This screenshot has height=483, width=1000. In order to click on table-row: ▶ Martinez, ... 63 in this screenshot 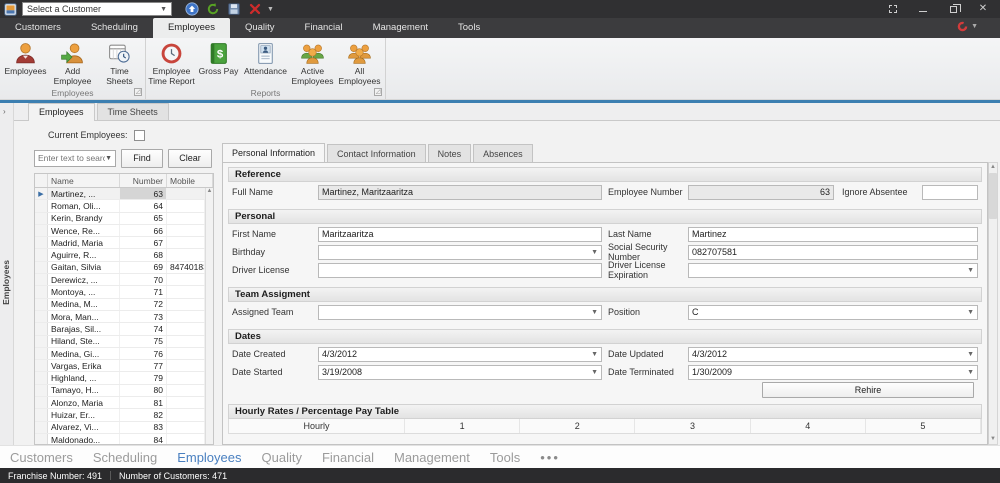, I will do `click(120, 194)`.